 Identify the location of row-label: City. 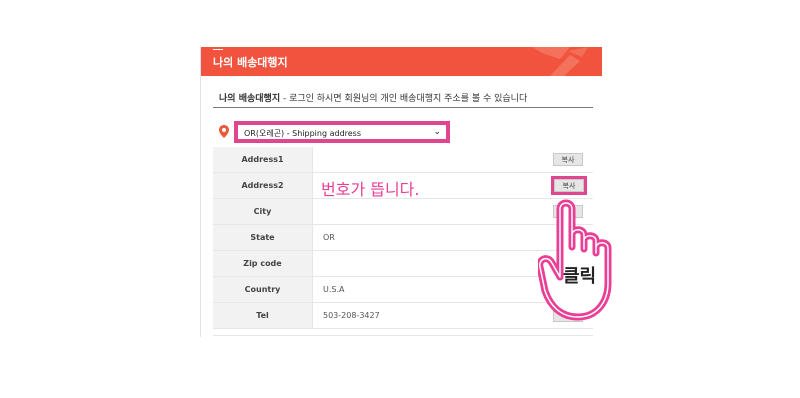
(263, 211).